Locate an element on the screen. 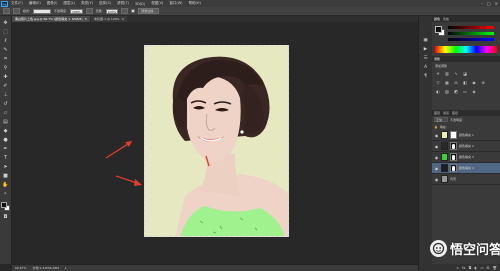 Image resolution: width=500 pixels, height=271 pixels. lasso-tool-icon: ℓ is located at coordinates (6, 40).